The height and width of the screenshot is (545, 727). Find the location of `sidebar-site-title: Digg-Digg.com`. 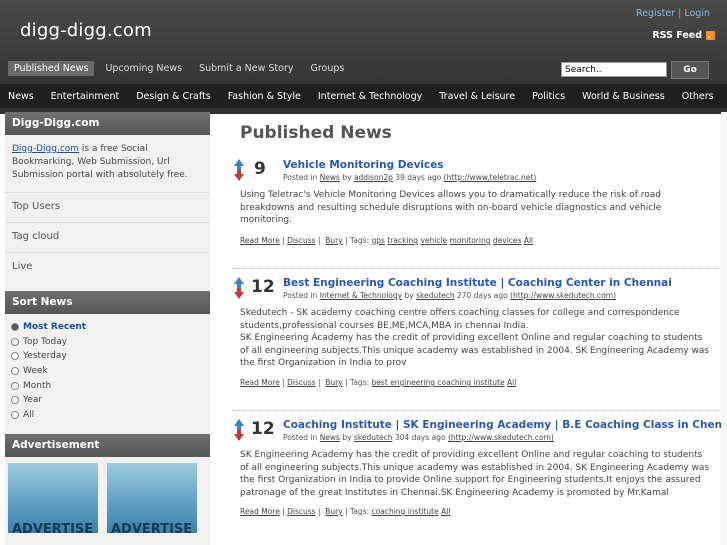

sidebar-site-title: Digg-Digg.com is located at coordinates (107, 123).